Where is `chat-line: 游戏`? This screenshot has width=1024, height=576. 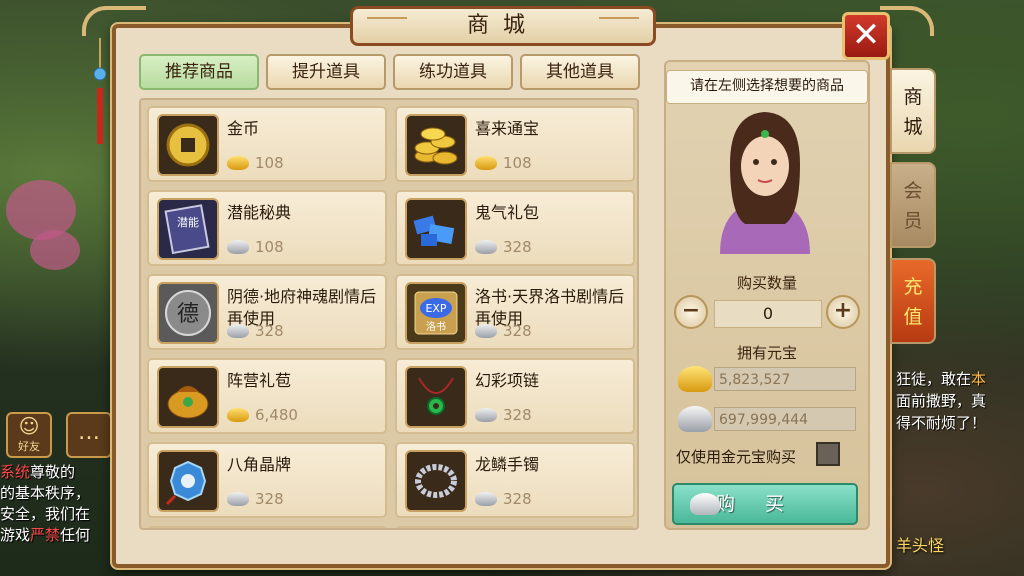 chat-line: 游戏 is located at coordinates (15, 535).